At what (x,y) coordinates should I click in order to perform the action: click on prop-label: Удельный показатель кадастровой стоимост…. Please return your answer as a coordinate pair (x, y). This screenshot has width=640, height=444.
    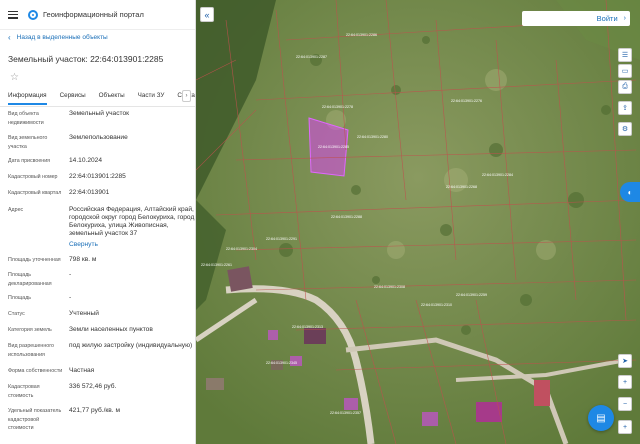
    Looking at the image, I should click on (35, 419).